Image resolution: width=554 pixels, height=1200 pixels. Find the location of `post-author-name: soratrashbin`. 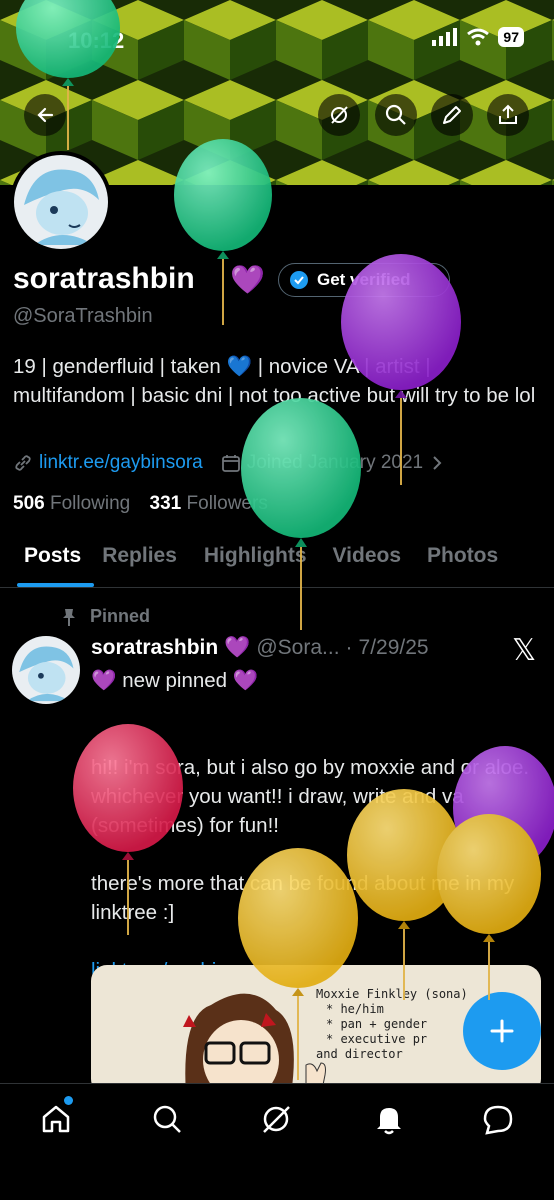

post-author-name: soratrashbin is located at coordinates (154, 648).